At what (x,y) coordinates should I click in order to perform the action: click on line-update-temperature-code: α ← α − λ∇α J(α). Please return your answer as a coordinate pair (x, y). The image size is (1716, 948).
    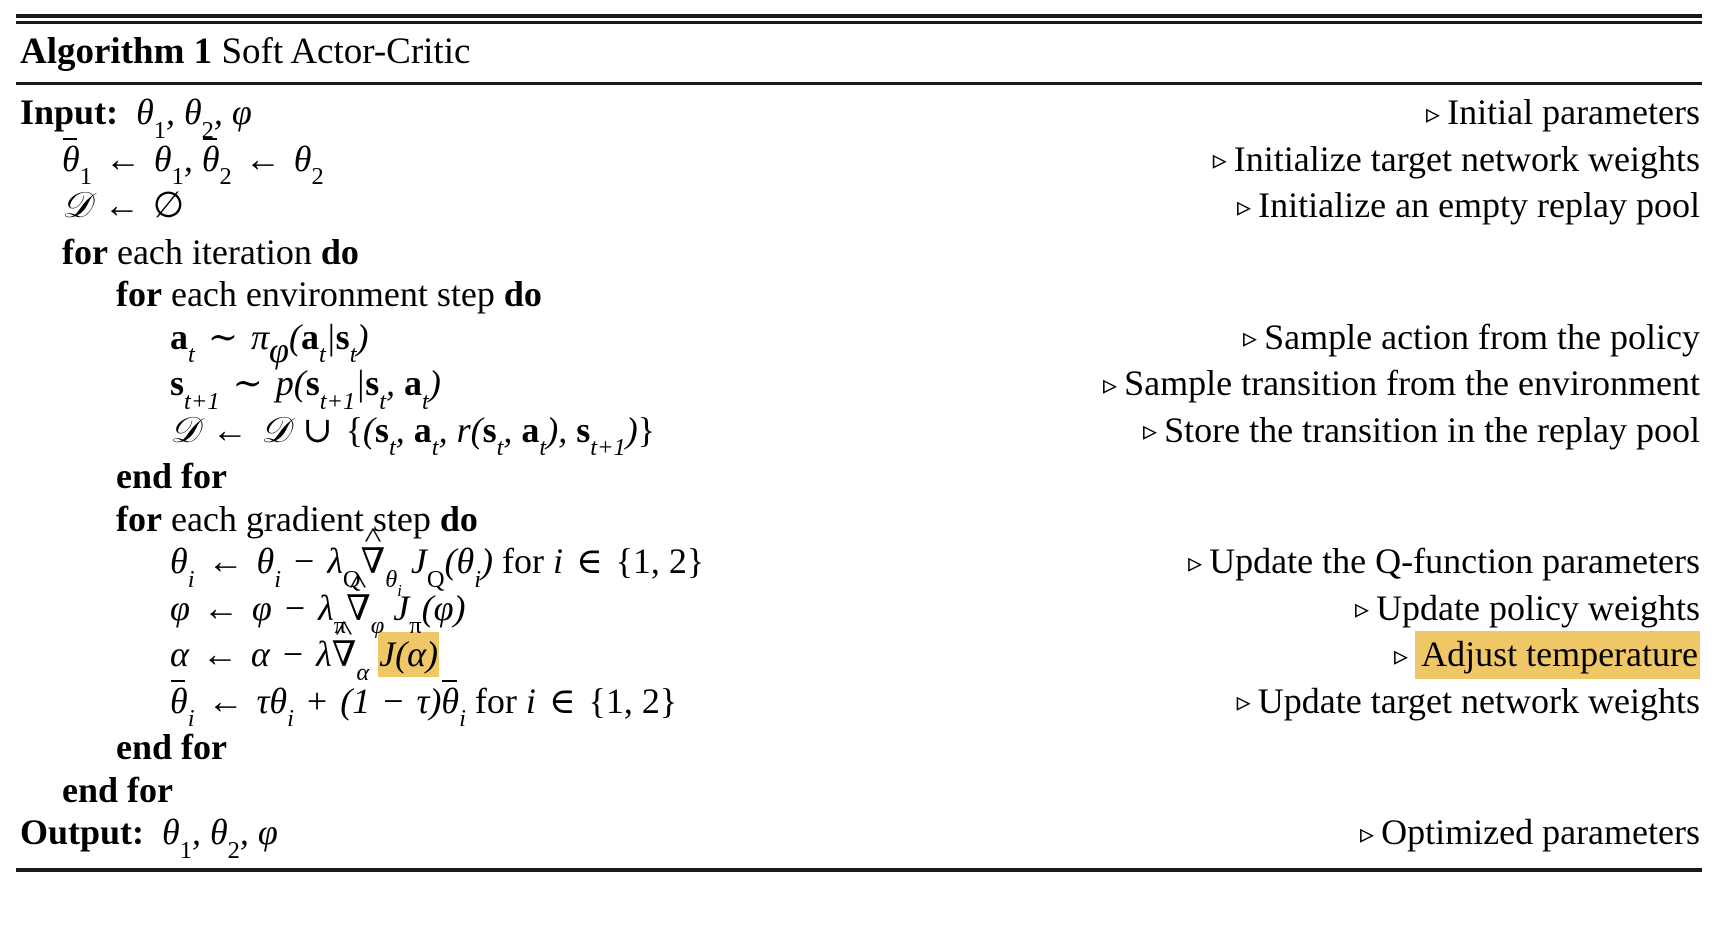
    Looking at the image, I should click on (228, 658).